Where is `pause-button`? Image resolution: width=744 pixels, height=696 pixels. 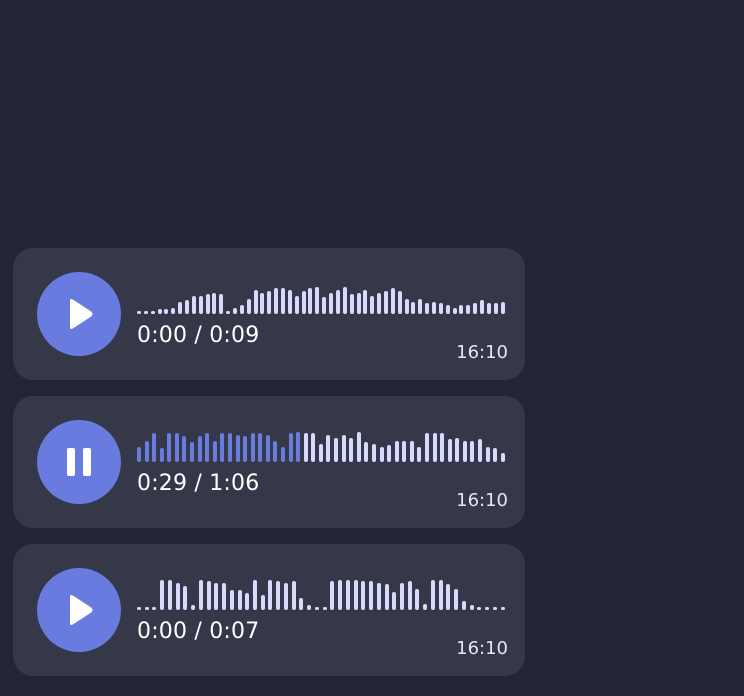
pause-button is located at coordinates (79, 462).